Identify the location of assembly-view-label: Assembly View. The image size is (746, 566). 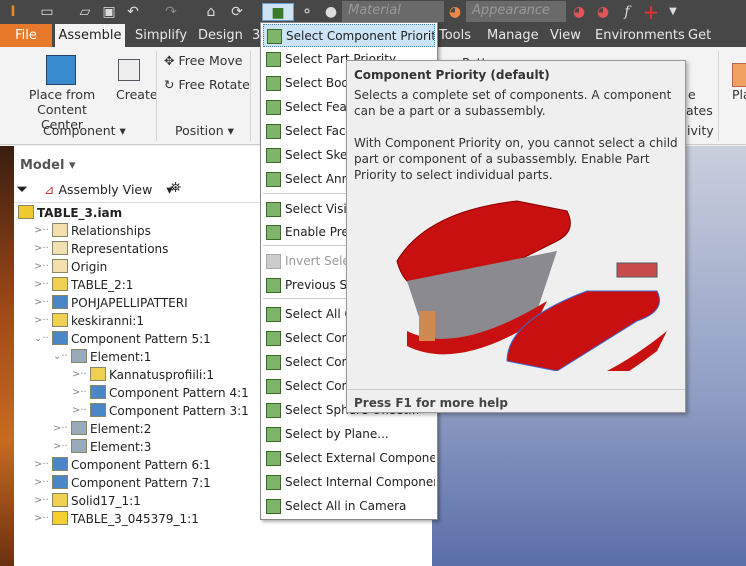
(105, 189).